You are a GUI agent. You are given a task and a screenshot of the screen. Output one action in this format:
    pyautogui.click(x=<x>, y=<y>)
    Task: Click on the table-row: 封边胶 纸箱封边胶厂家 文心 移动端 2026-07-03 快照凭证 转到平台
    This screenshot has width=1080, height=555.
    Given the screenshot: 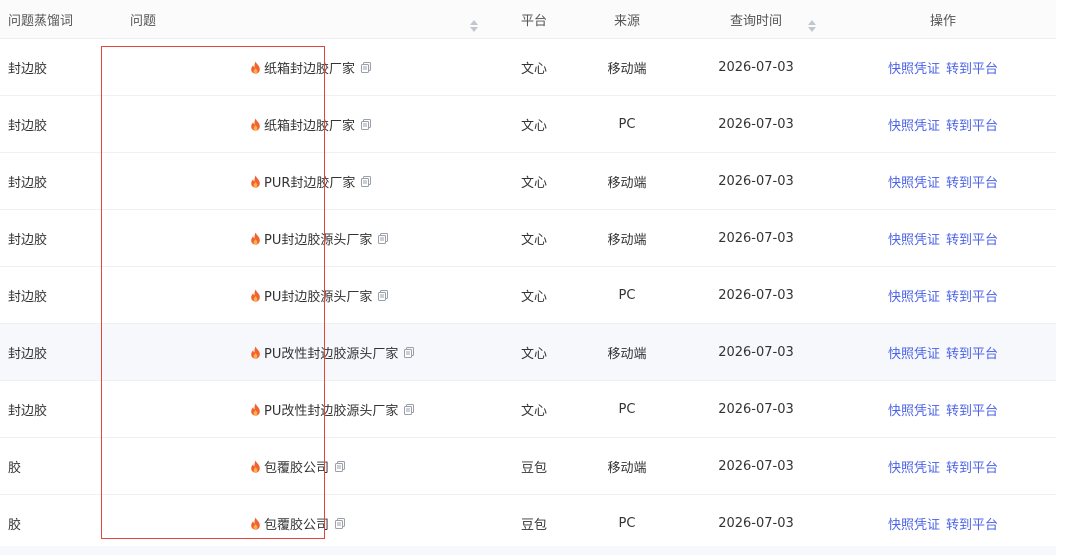 What is the action you would take?
    pyautogui.click(x=528, y=67)
    